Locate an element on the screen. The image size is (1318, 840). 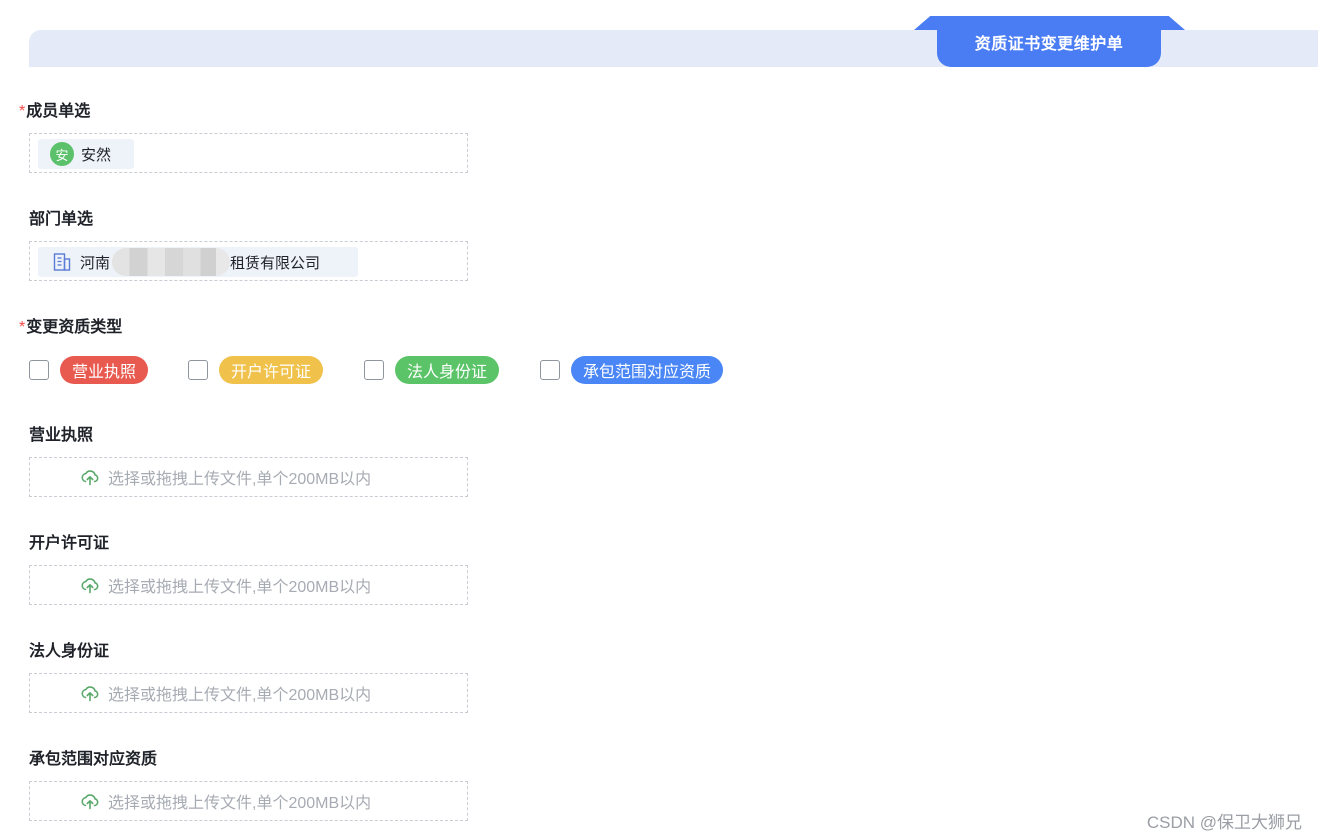
department-name-end: 租赁有限公司 is located at coordinates (275, 263).